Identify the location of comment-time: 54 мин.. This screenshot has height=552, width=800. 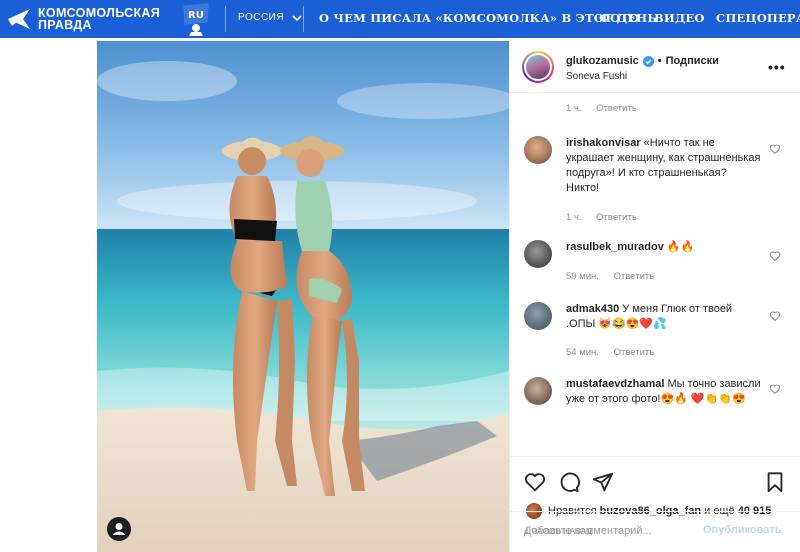
(582, 352).